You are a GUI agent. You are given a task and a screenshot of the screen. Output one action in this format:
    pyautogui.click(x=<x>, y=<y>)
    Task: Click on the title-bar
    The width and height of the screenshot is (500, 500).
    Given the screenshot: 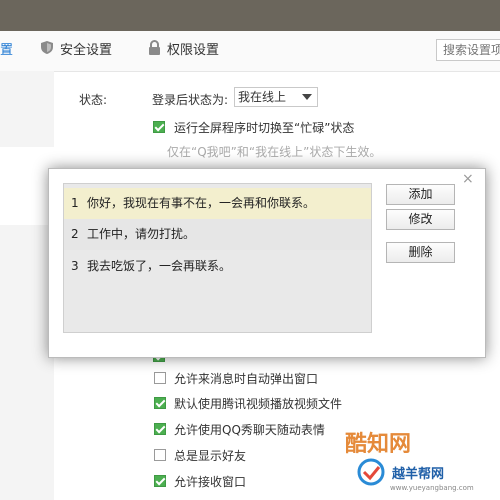 What is the action you would take?
    pyautogui.click(x=250, y=15)
    